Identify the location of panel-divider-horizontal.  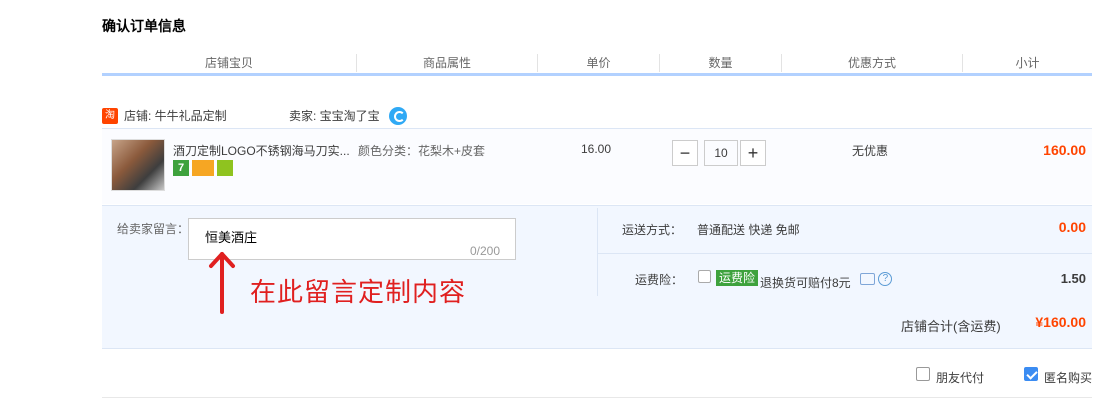
(844, 253).